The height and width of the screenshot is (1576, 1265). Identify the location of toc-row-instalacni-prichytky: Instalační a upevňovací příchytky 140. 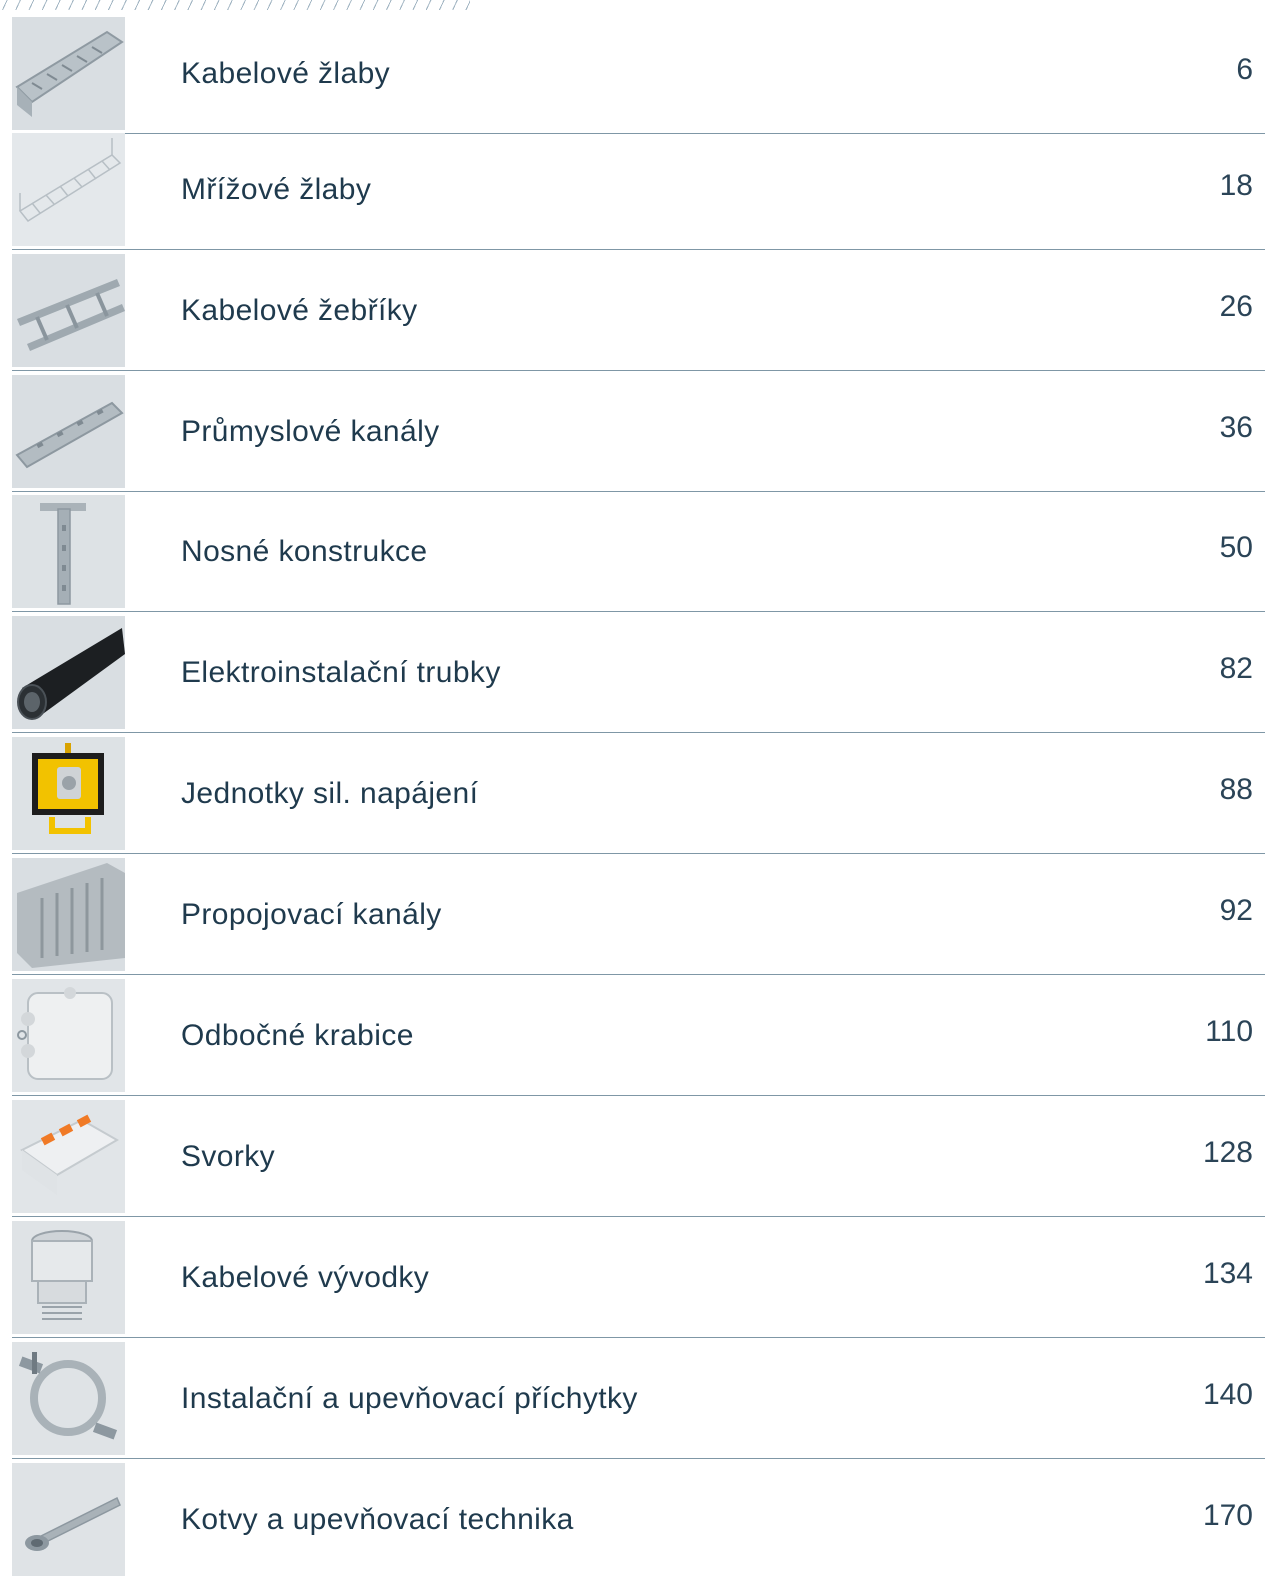
(638, 1400).